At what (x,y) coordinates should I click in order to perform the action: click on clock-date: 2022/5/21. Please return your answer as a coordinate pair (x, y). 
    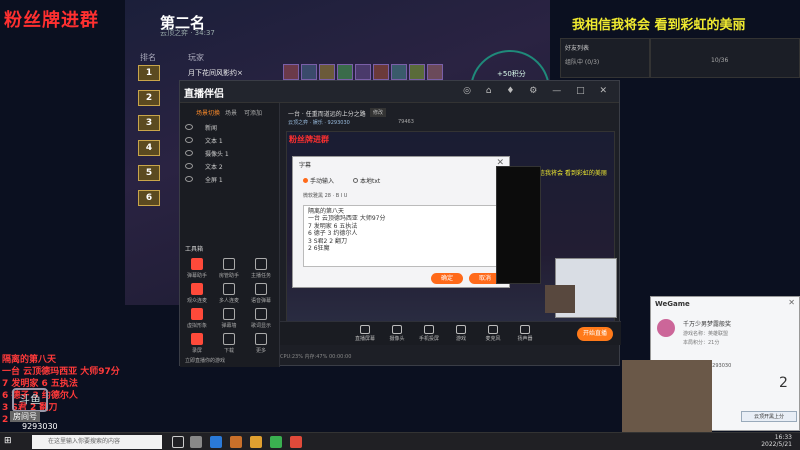
    Looking at the image, I should click on (776, 444).